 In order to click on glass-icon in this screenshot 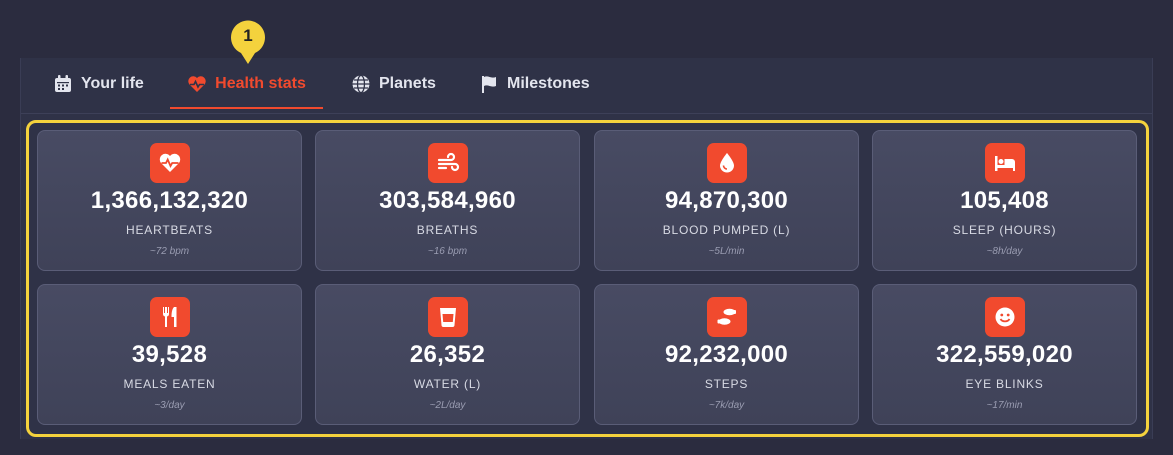, I will do `click(447, 317)`.